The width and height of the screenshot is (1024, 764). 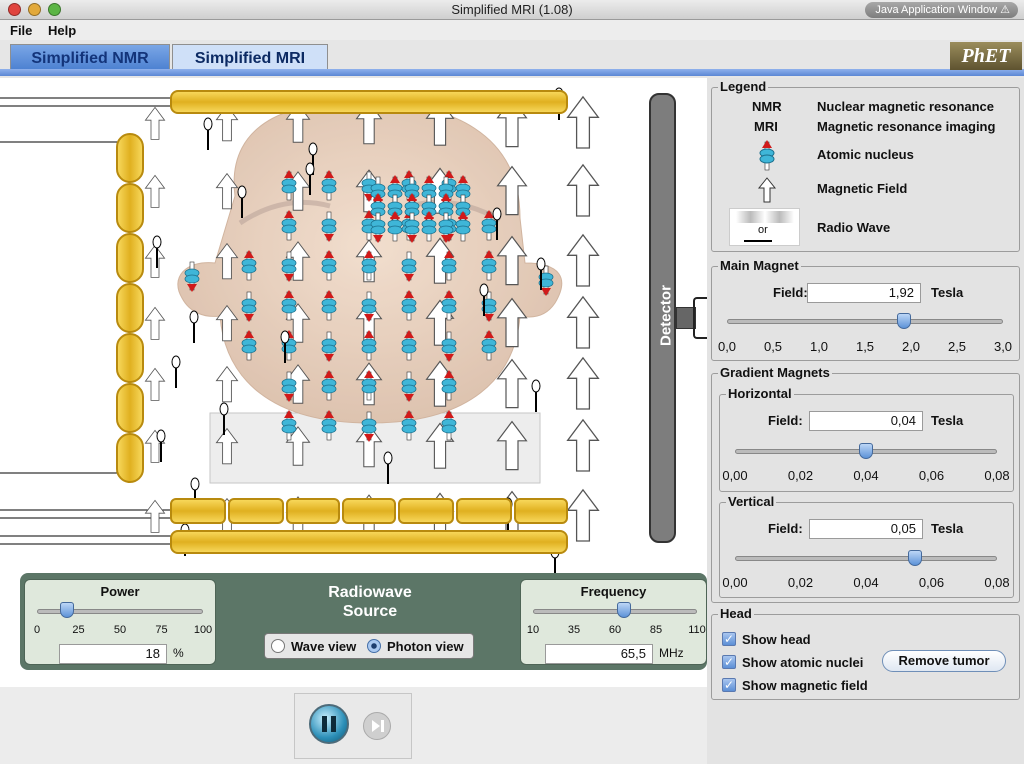 I want to click on main-field-label: Field:, so click(x=790, y=292).